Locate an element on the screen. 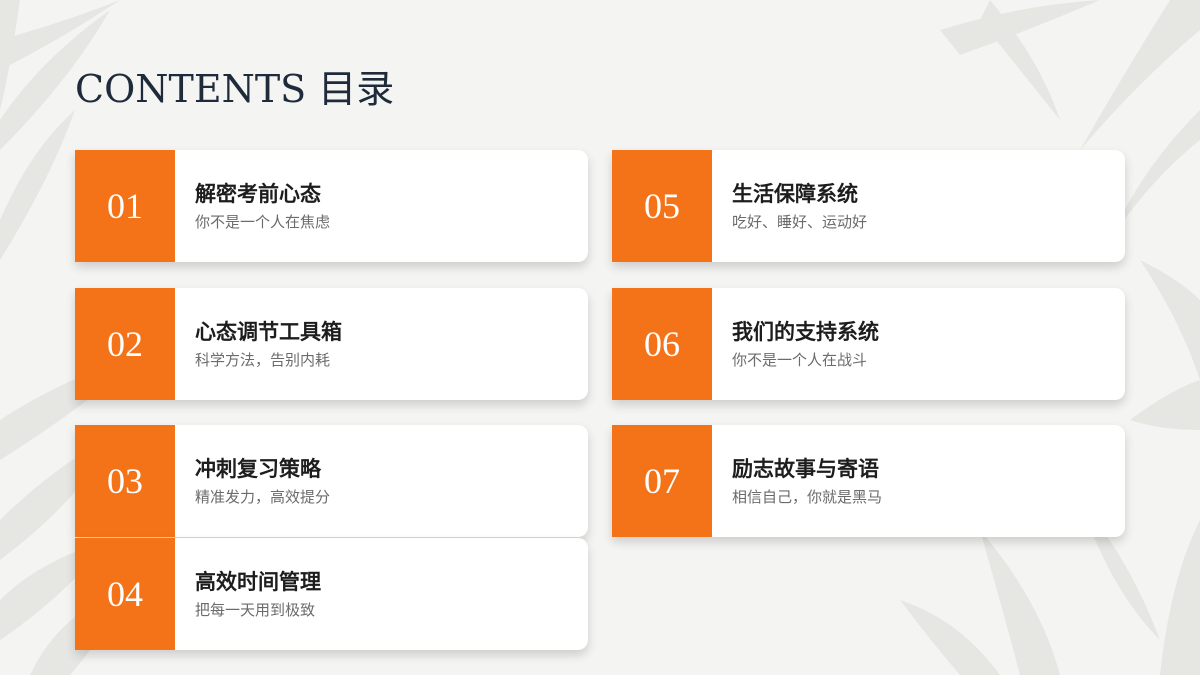 Image resolution: width=1200 pixels, height=675 pixels. item-number: 04 is located at coordinates (125, 594).